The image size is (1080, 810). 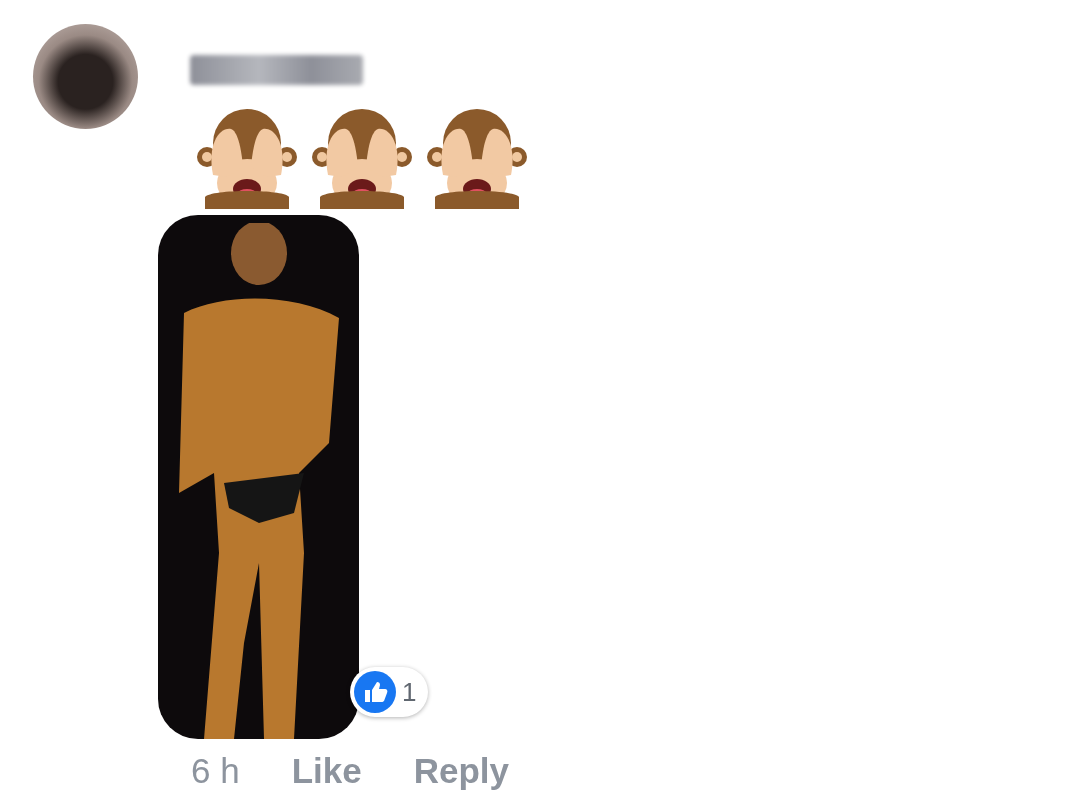 I want to click on reaction-count: 1, so click(x=409, y=692).